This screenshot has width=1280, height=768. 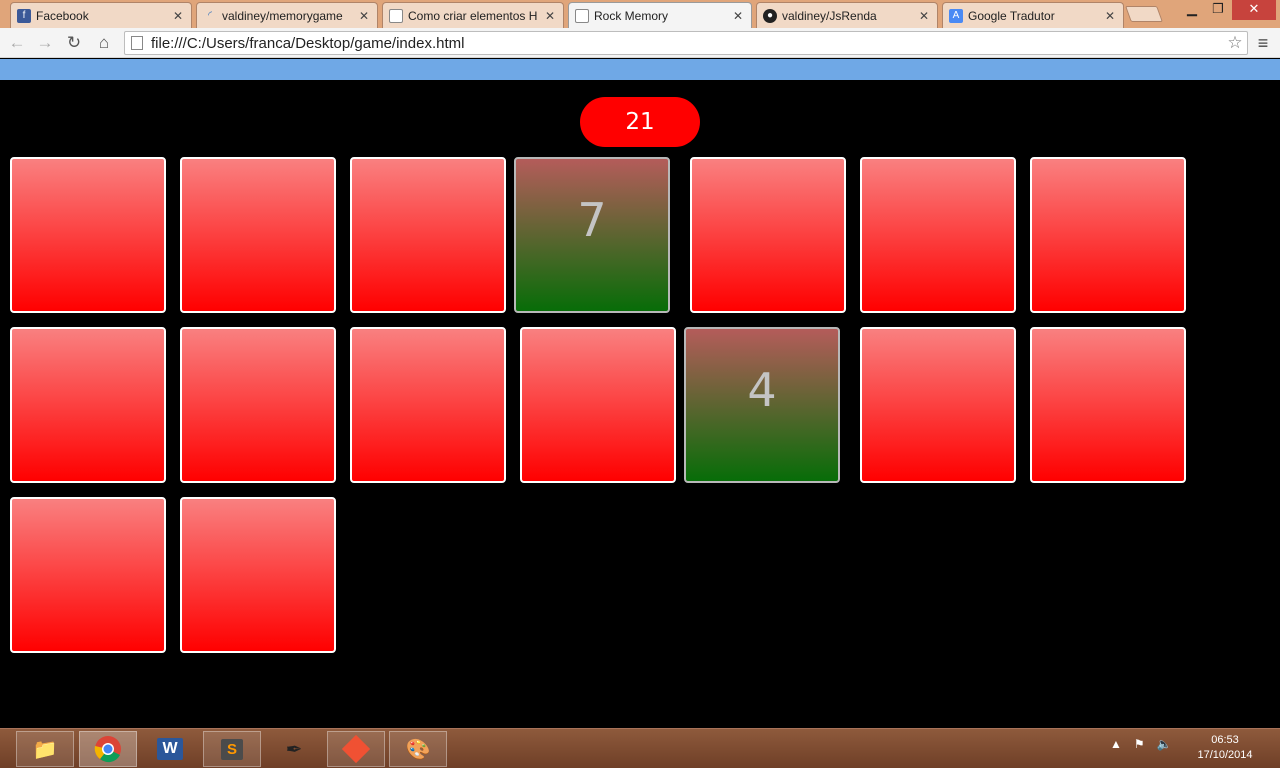 I want to click on tab-como-criar: Como criar elementos H ✕, so click(x=473, y=15).